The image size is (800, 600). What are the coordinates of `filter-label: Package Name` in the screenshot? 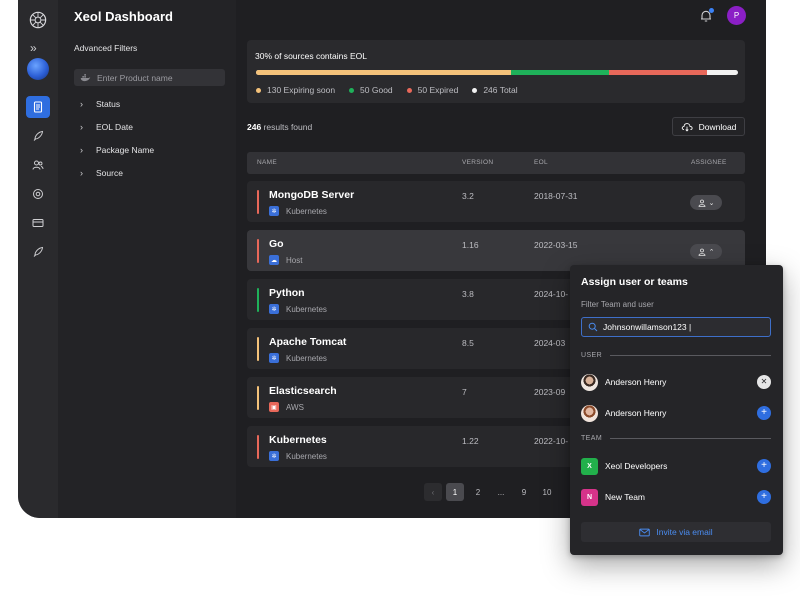 It's located at (125, 150).